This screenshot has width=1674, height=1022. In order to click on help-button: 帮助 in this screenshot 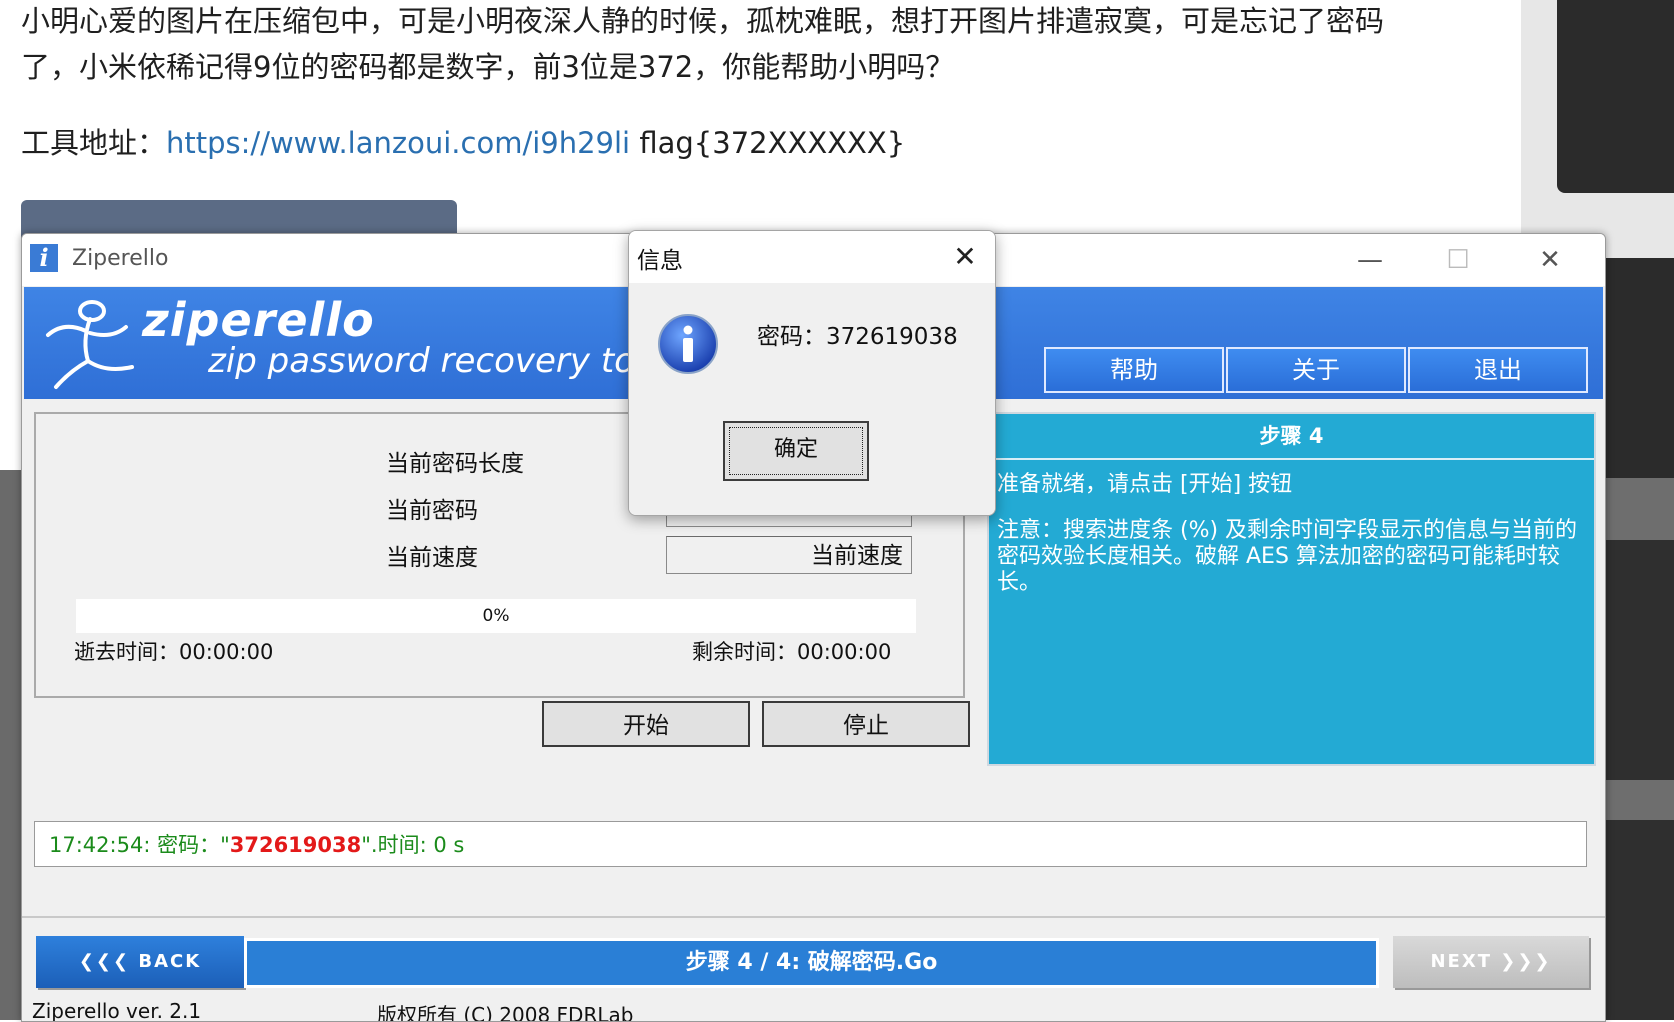, I will do `click(1134, 370)`.